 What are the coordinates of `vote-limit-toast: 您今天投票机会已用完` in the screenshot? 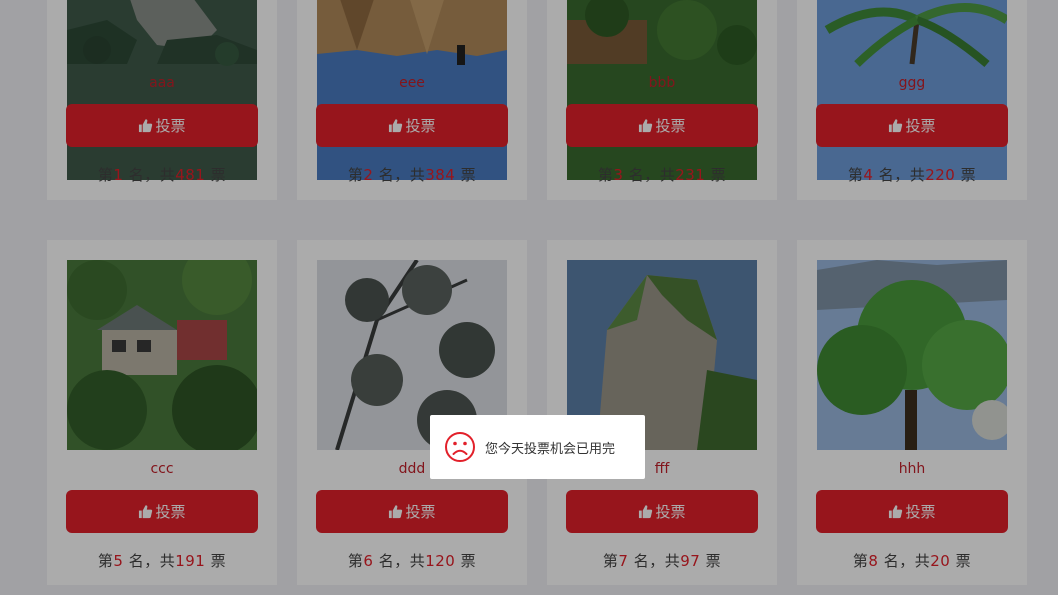 It's located at (537, 447).